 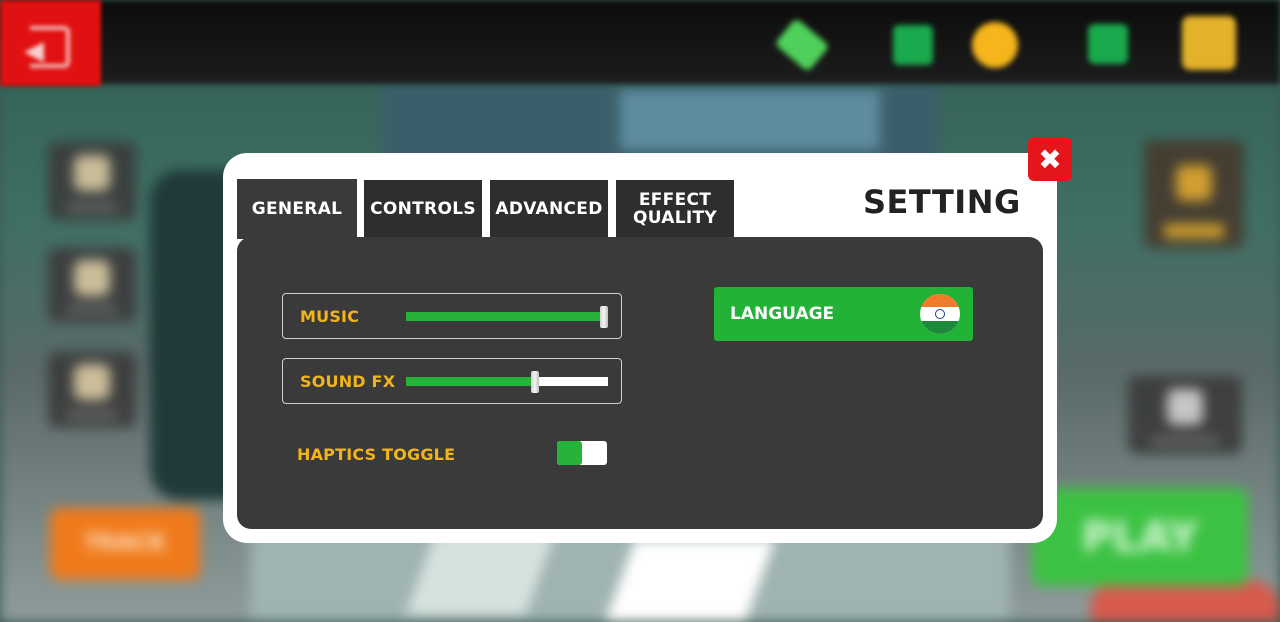 I want to click on music-slider-row: MUSIC, so click(x=452, y=316).